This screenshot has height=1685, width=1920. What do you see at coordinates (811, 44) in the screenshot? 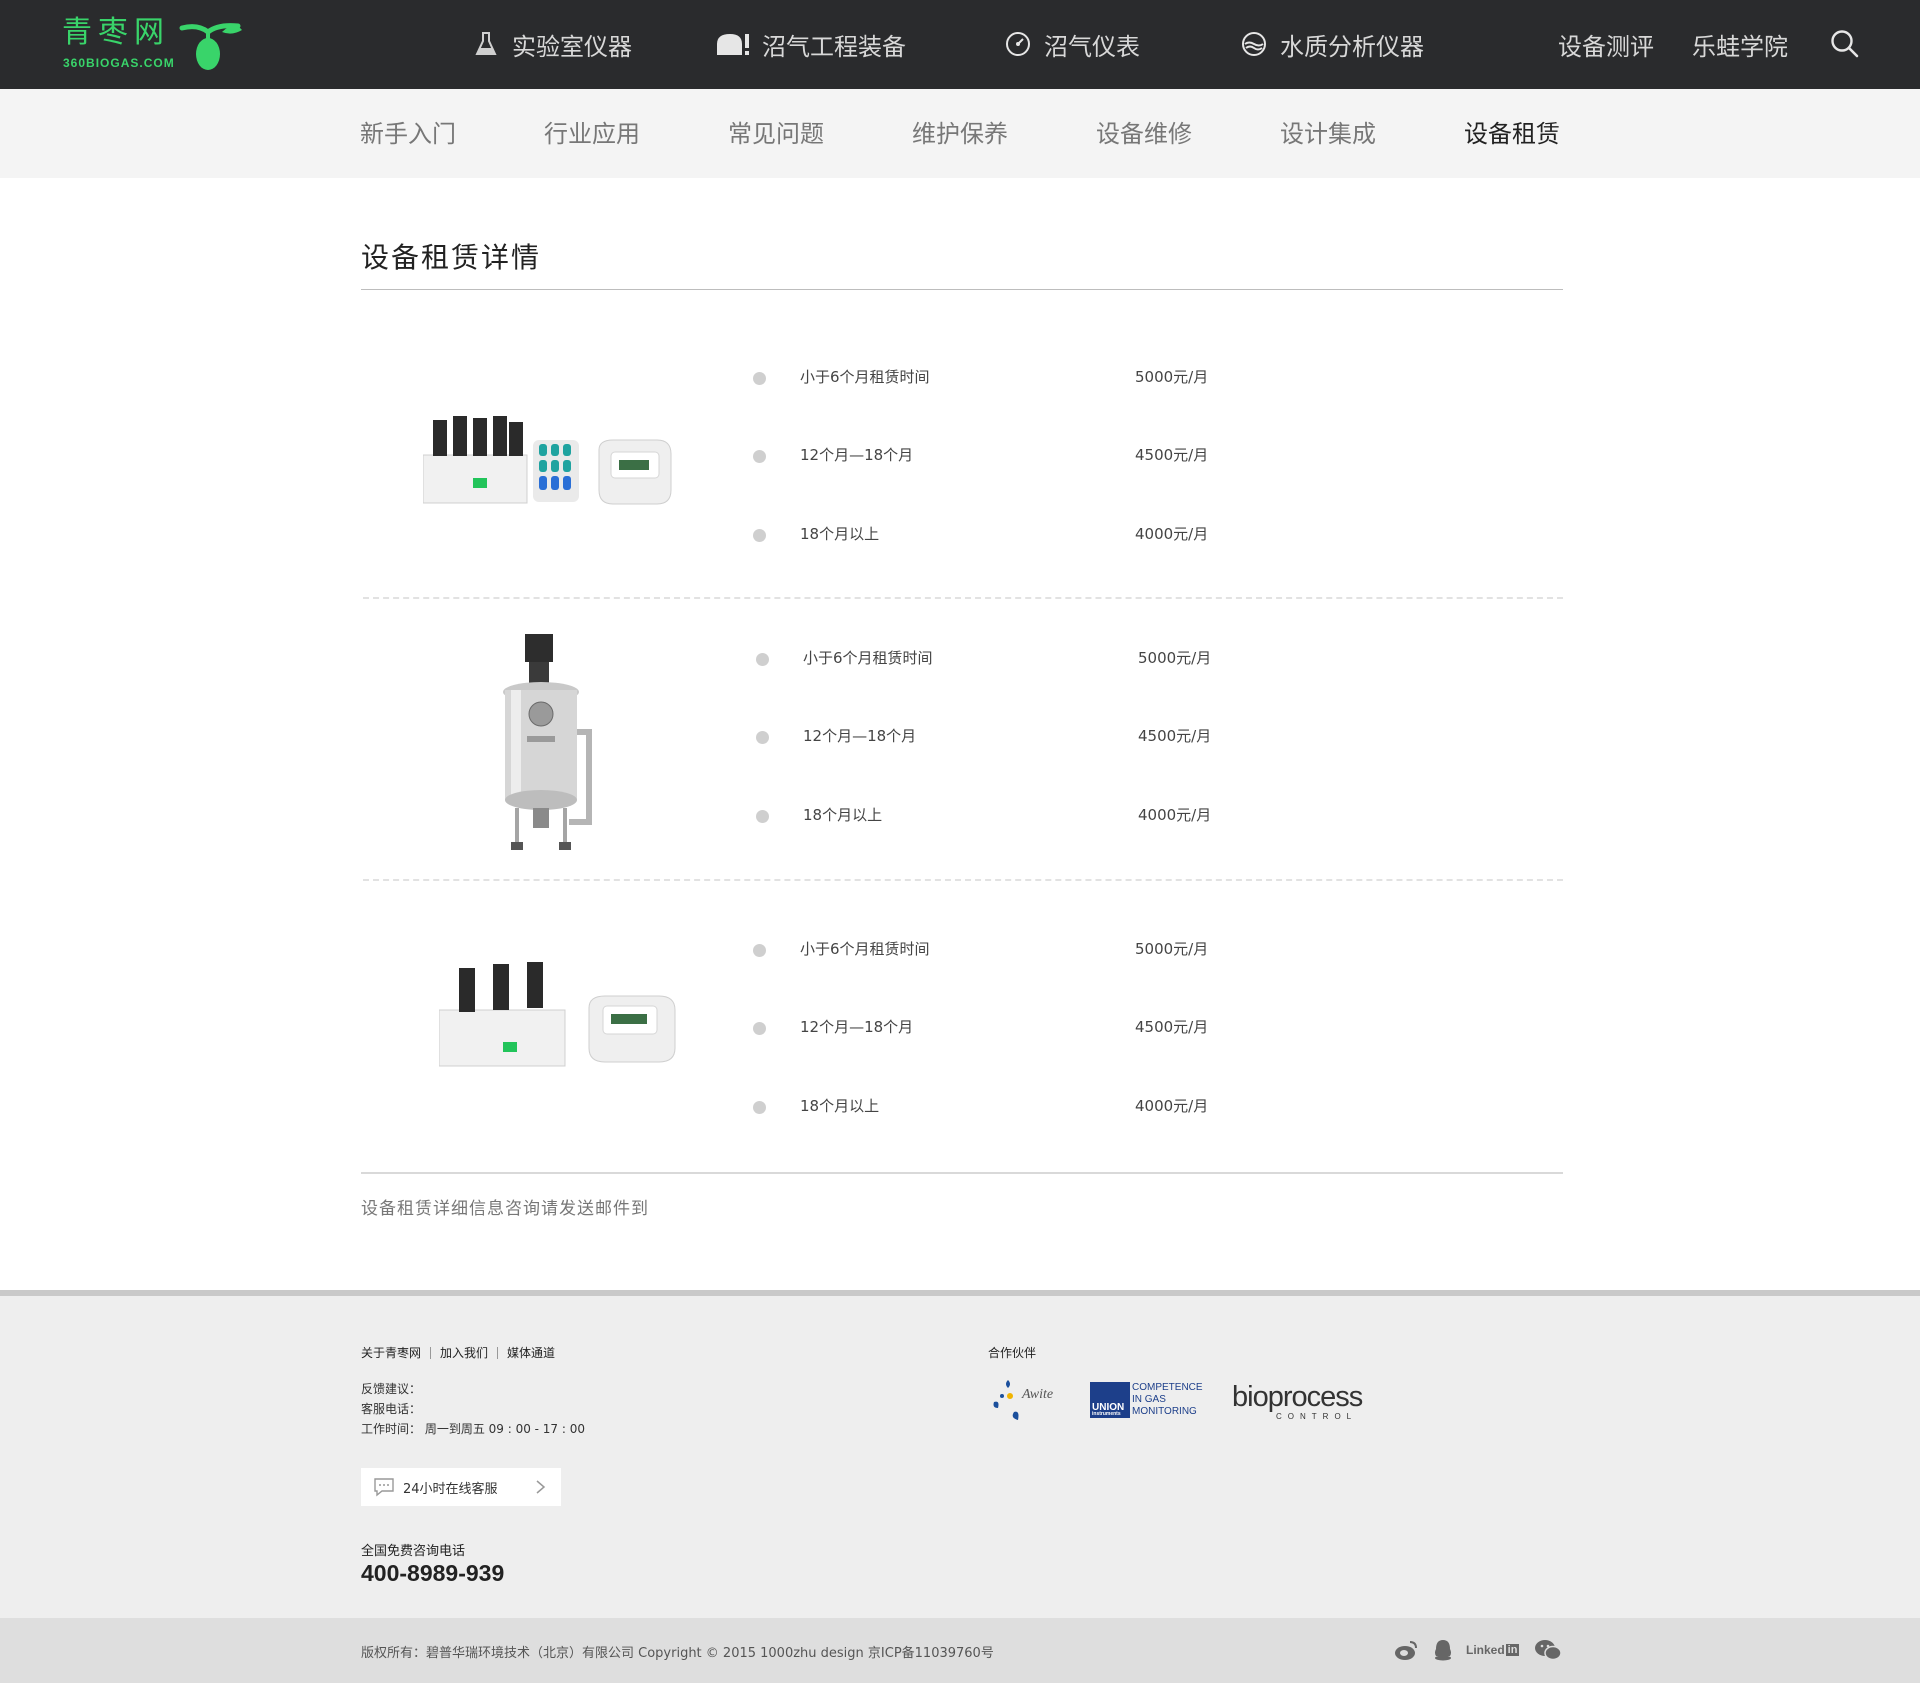
I see `nav-biogas-equipment: 沼气工程装备` at bounding box center [811, 44].